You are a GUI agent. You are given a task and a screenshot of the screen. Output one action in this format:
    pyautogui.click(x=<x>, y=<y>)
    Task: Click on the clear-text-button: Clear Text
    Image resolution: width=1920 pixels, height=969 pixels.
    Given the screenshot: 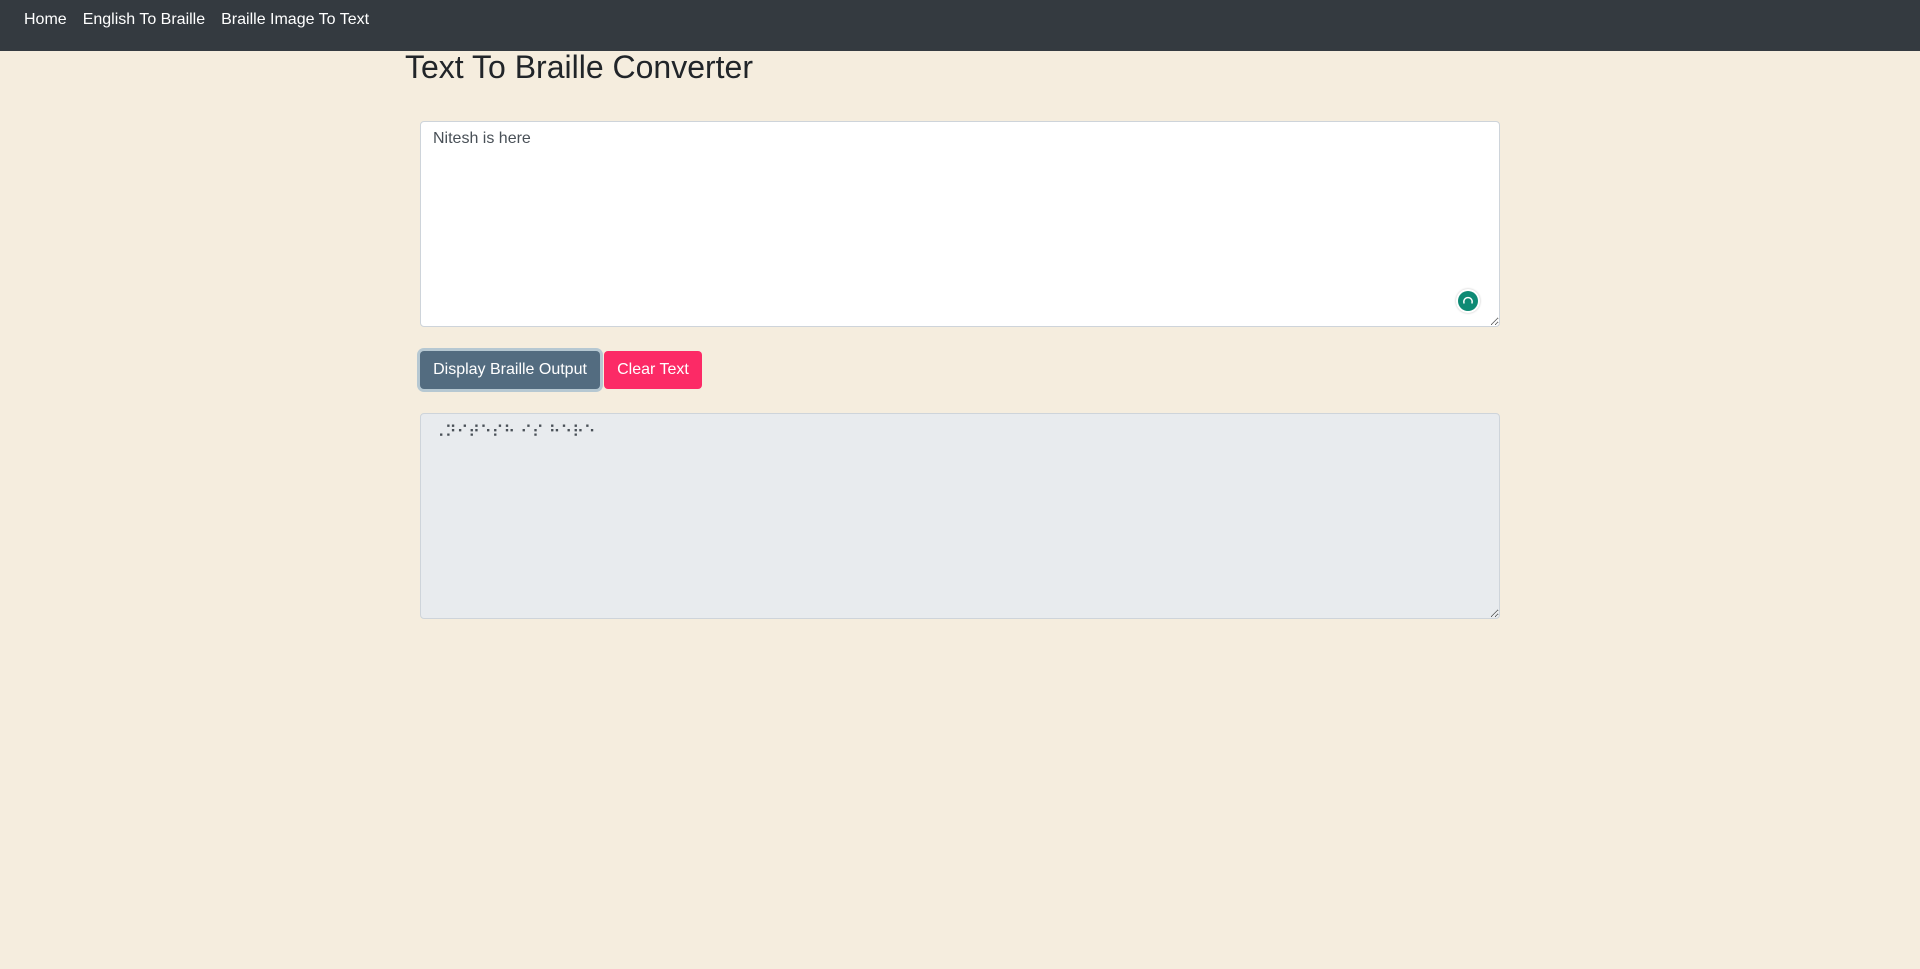 What is the action you would take?
    pyautogui.click(x=653, y=370)
    